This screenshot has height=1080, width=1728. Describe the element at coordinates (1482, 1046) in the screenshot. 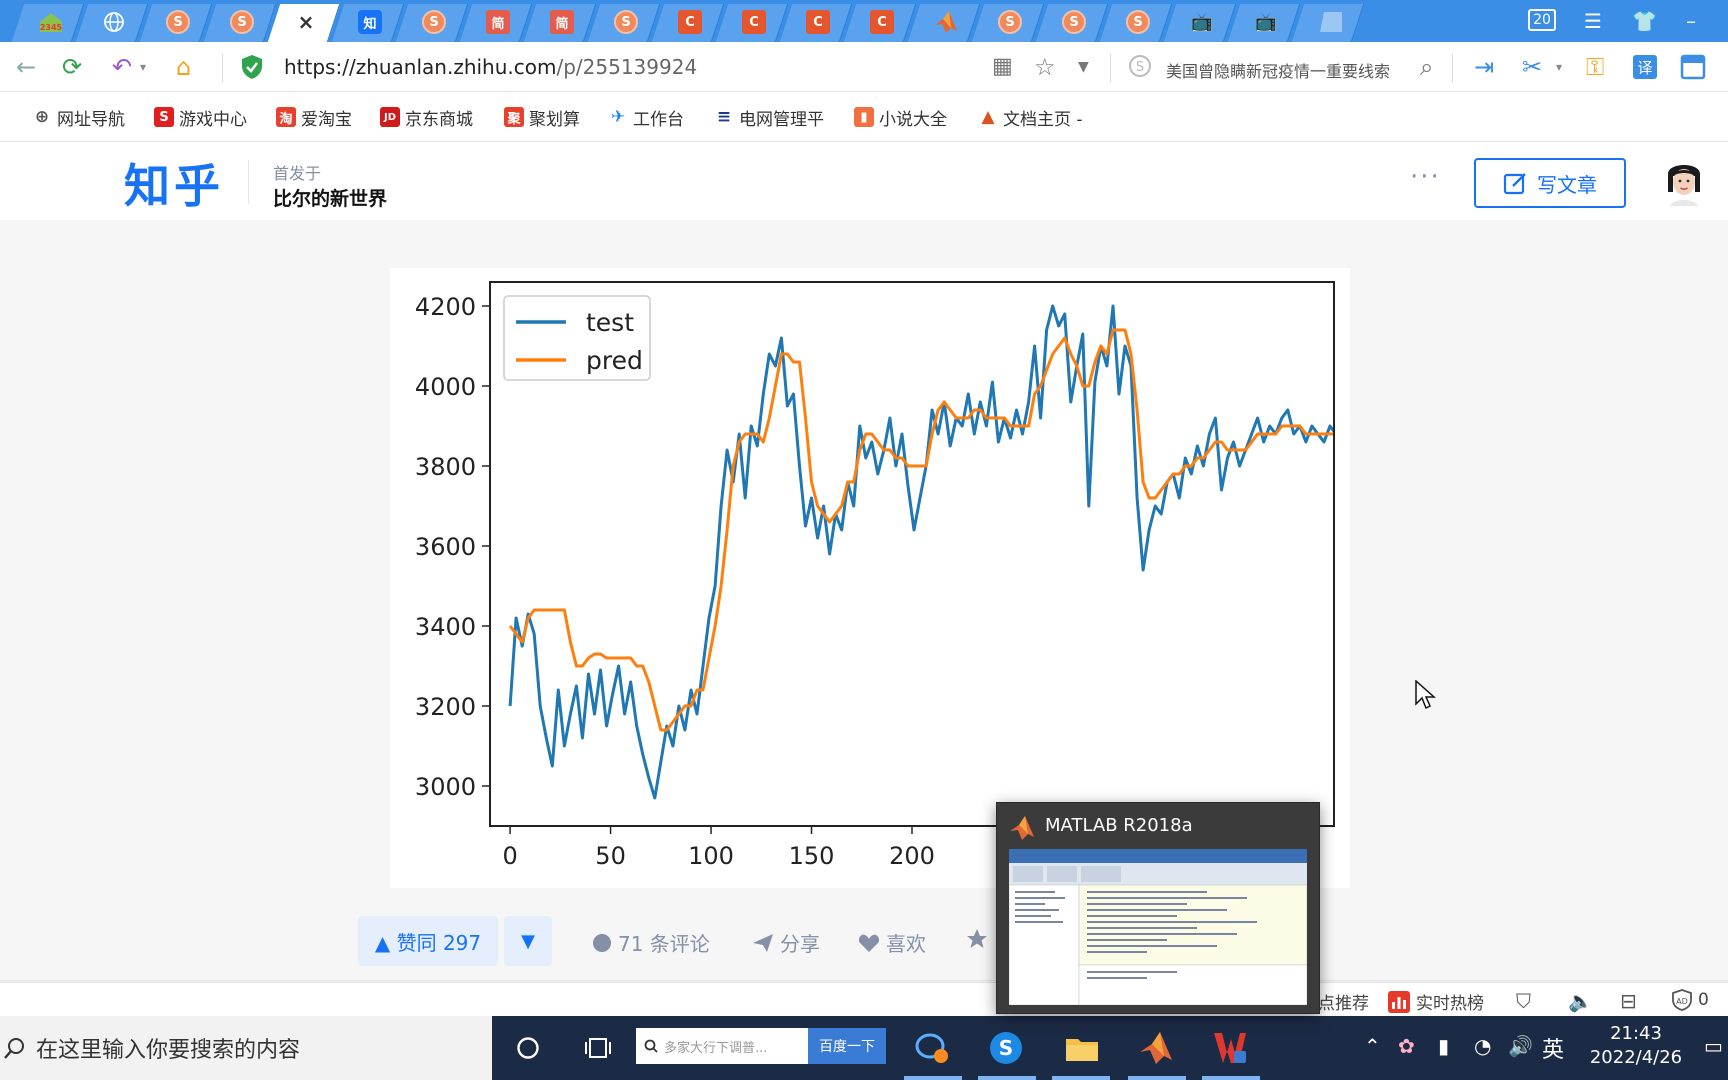

I see `tray-network-icon: ◔` at that location.